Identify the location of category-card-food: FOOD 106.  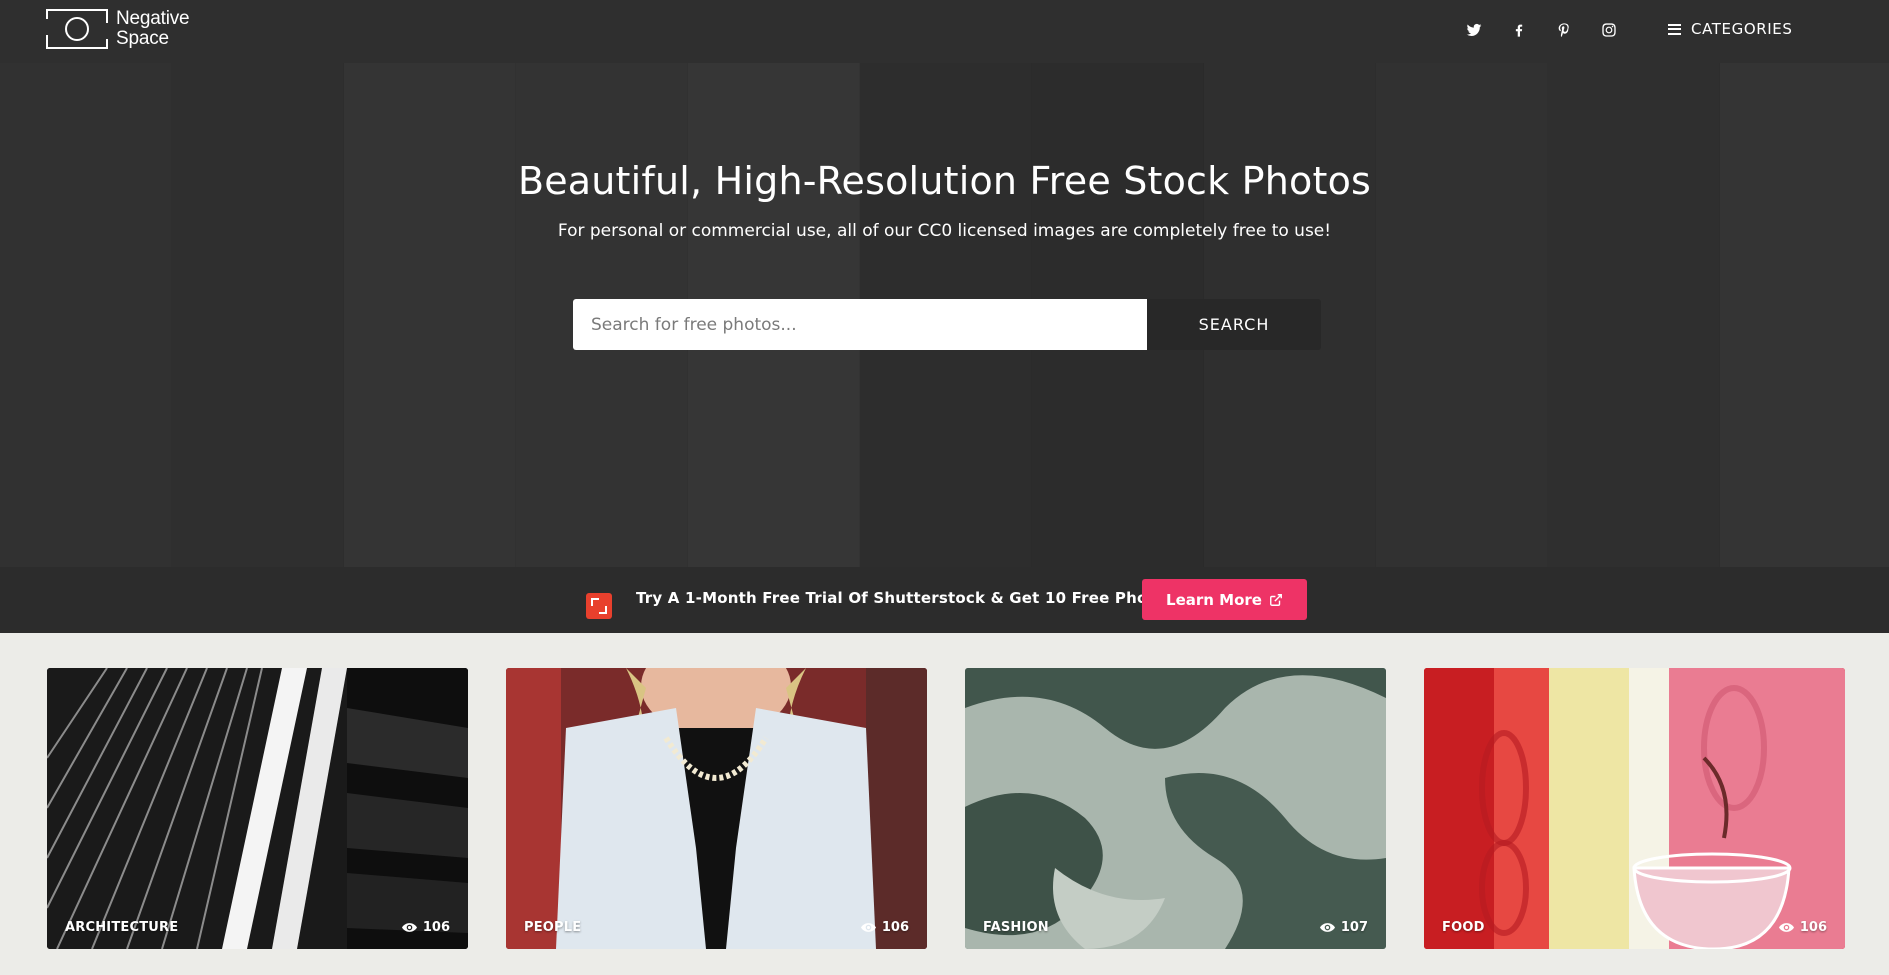
(1634, 808).